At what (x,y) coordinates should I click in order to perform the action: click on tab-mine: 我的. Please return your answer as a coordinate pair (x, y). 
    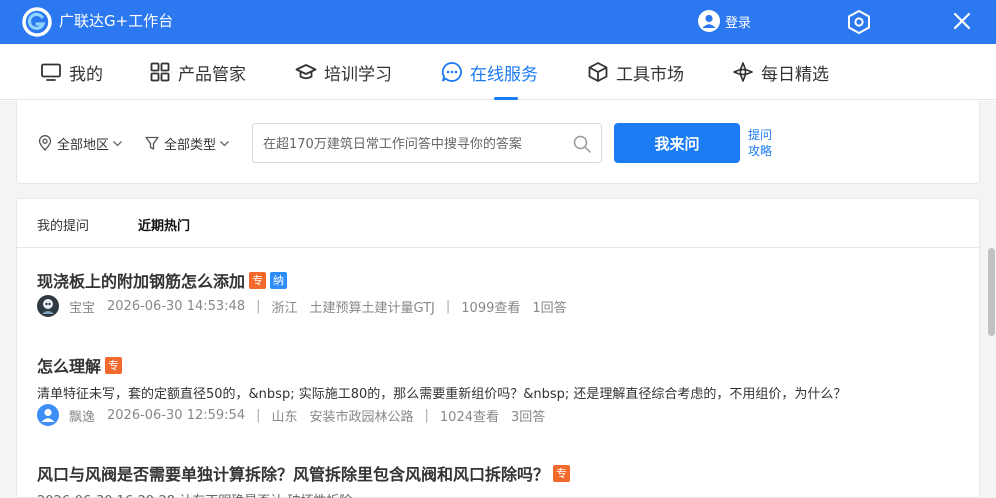
    Looking at the image, I should click on (71, 72).